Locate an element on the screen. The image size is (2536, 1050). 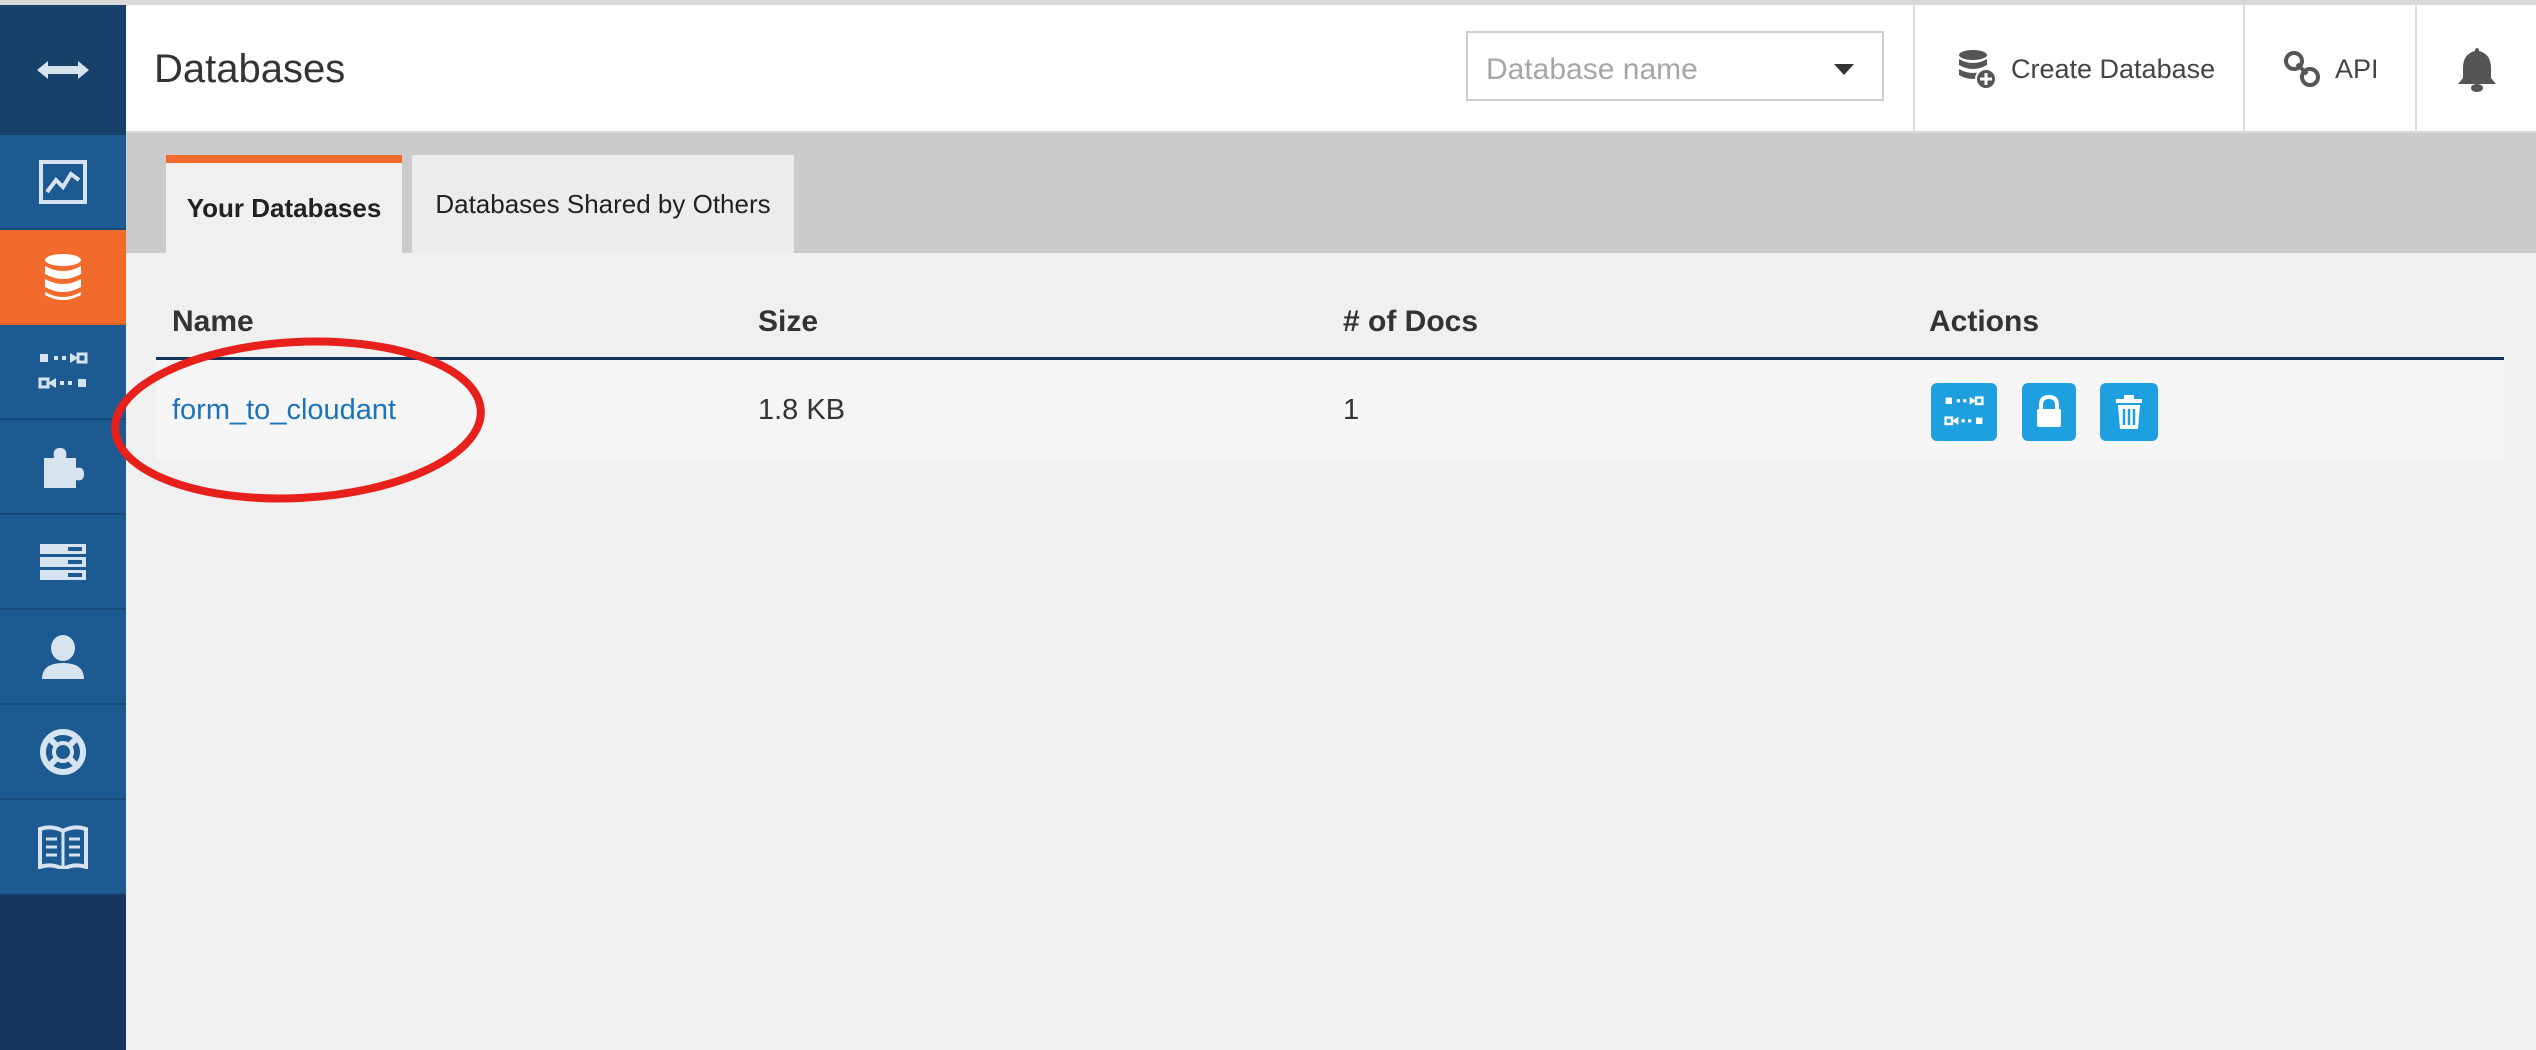
sidebar-item-support is located at coordinates (63, 752).